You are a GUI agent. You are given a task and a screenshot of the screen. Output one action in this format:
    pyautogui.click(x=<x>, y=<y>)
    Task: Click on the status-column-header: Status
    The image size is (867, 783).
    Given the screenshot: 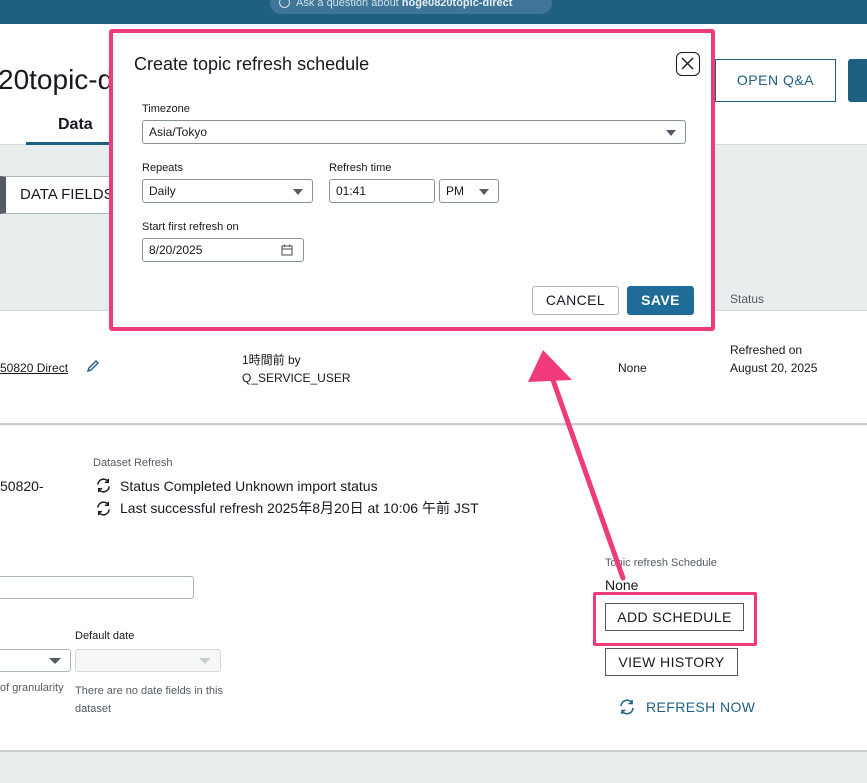 What is the action you would take?
    pyautogui.click(x=747, y=299)
    